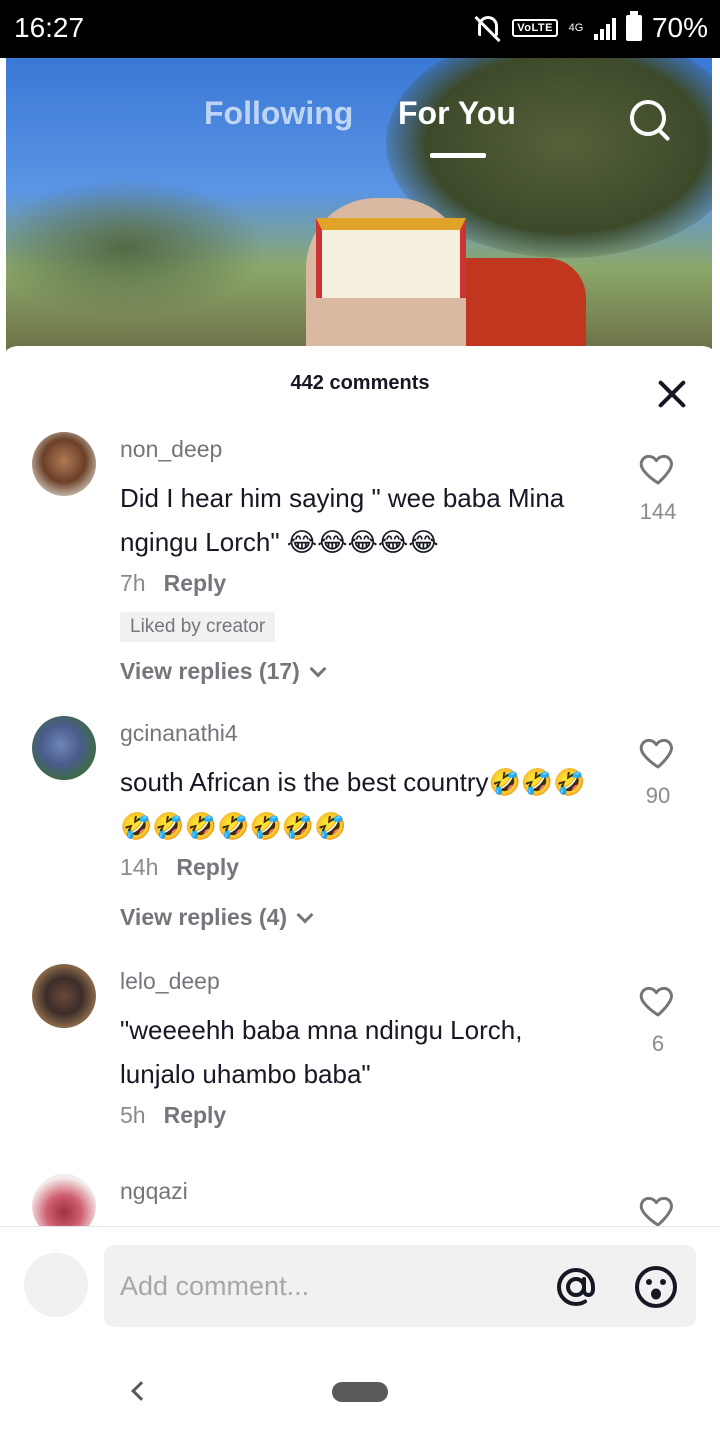  I want to click on status-time: 16:27, so click(49, 27).